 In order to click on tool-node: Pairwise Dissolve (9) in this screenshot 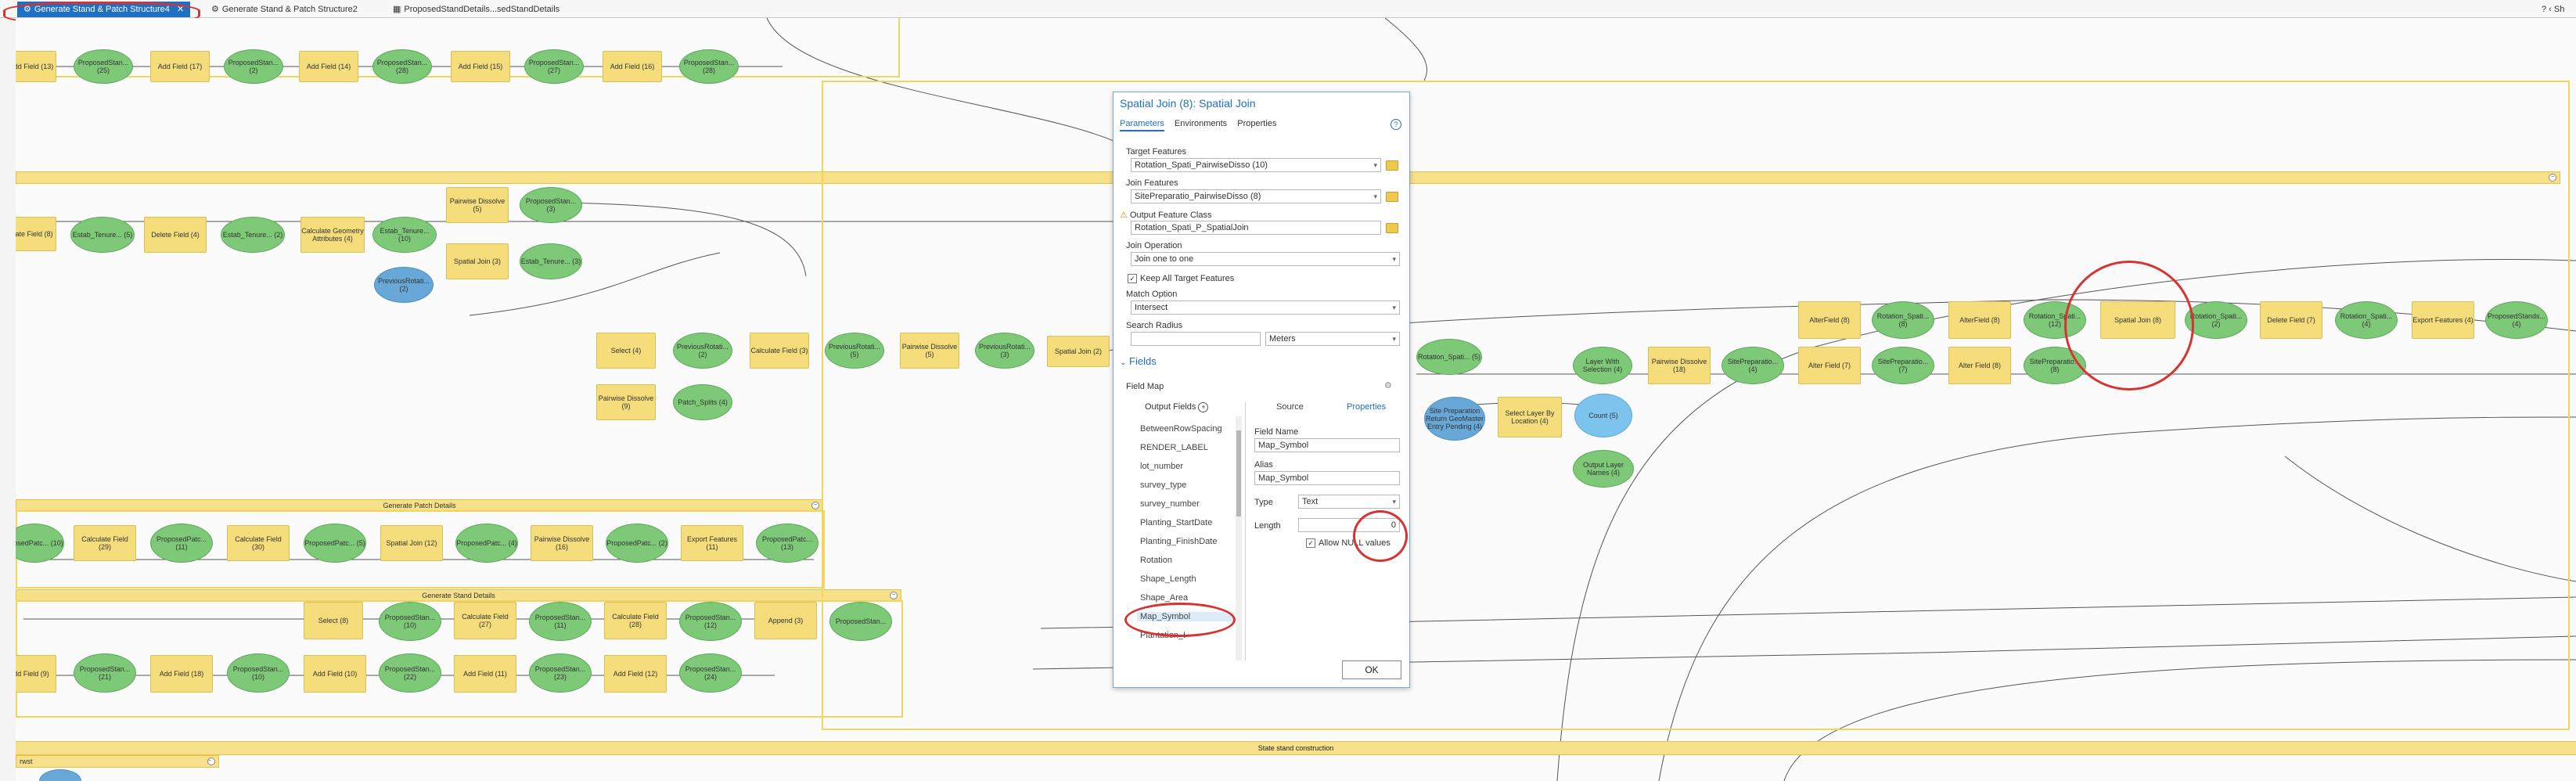, I will do `click(626, 402)`.